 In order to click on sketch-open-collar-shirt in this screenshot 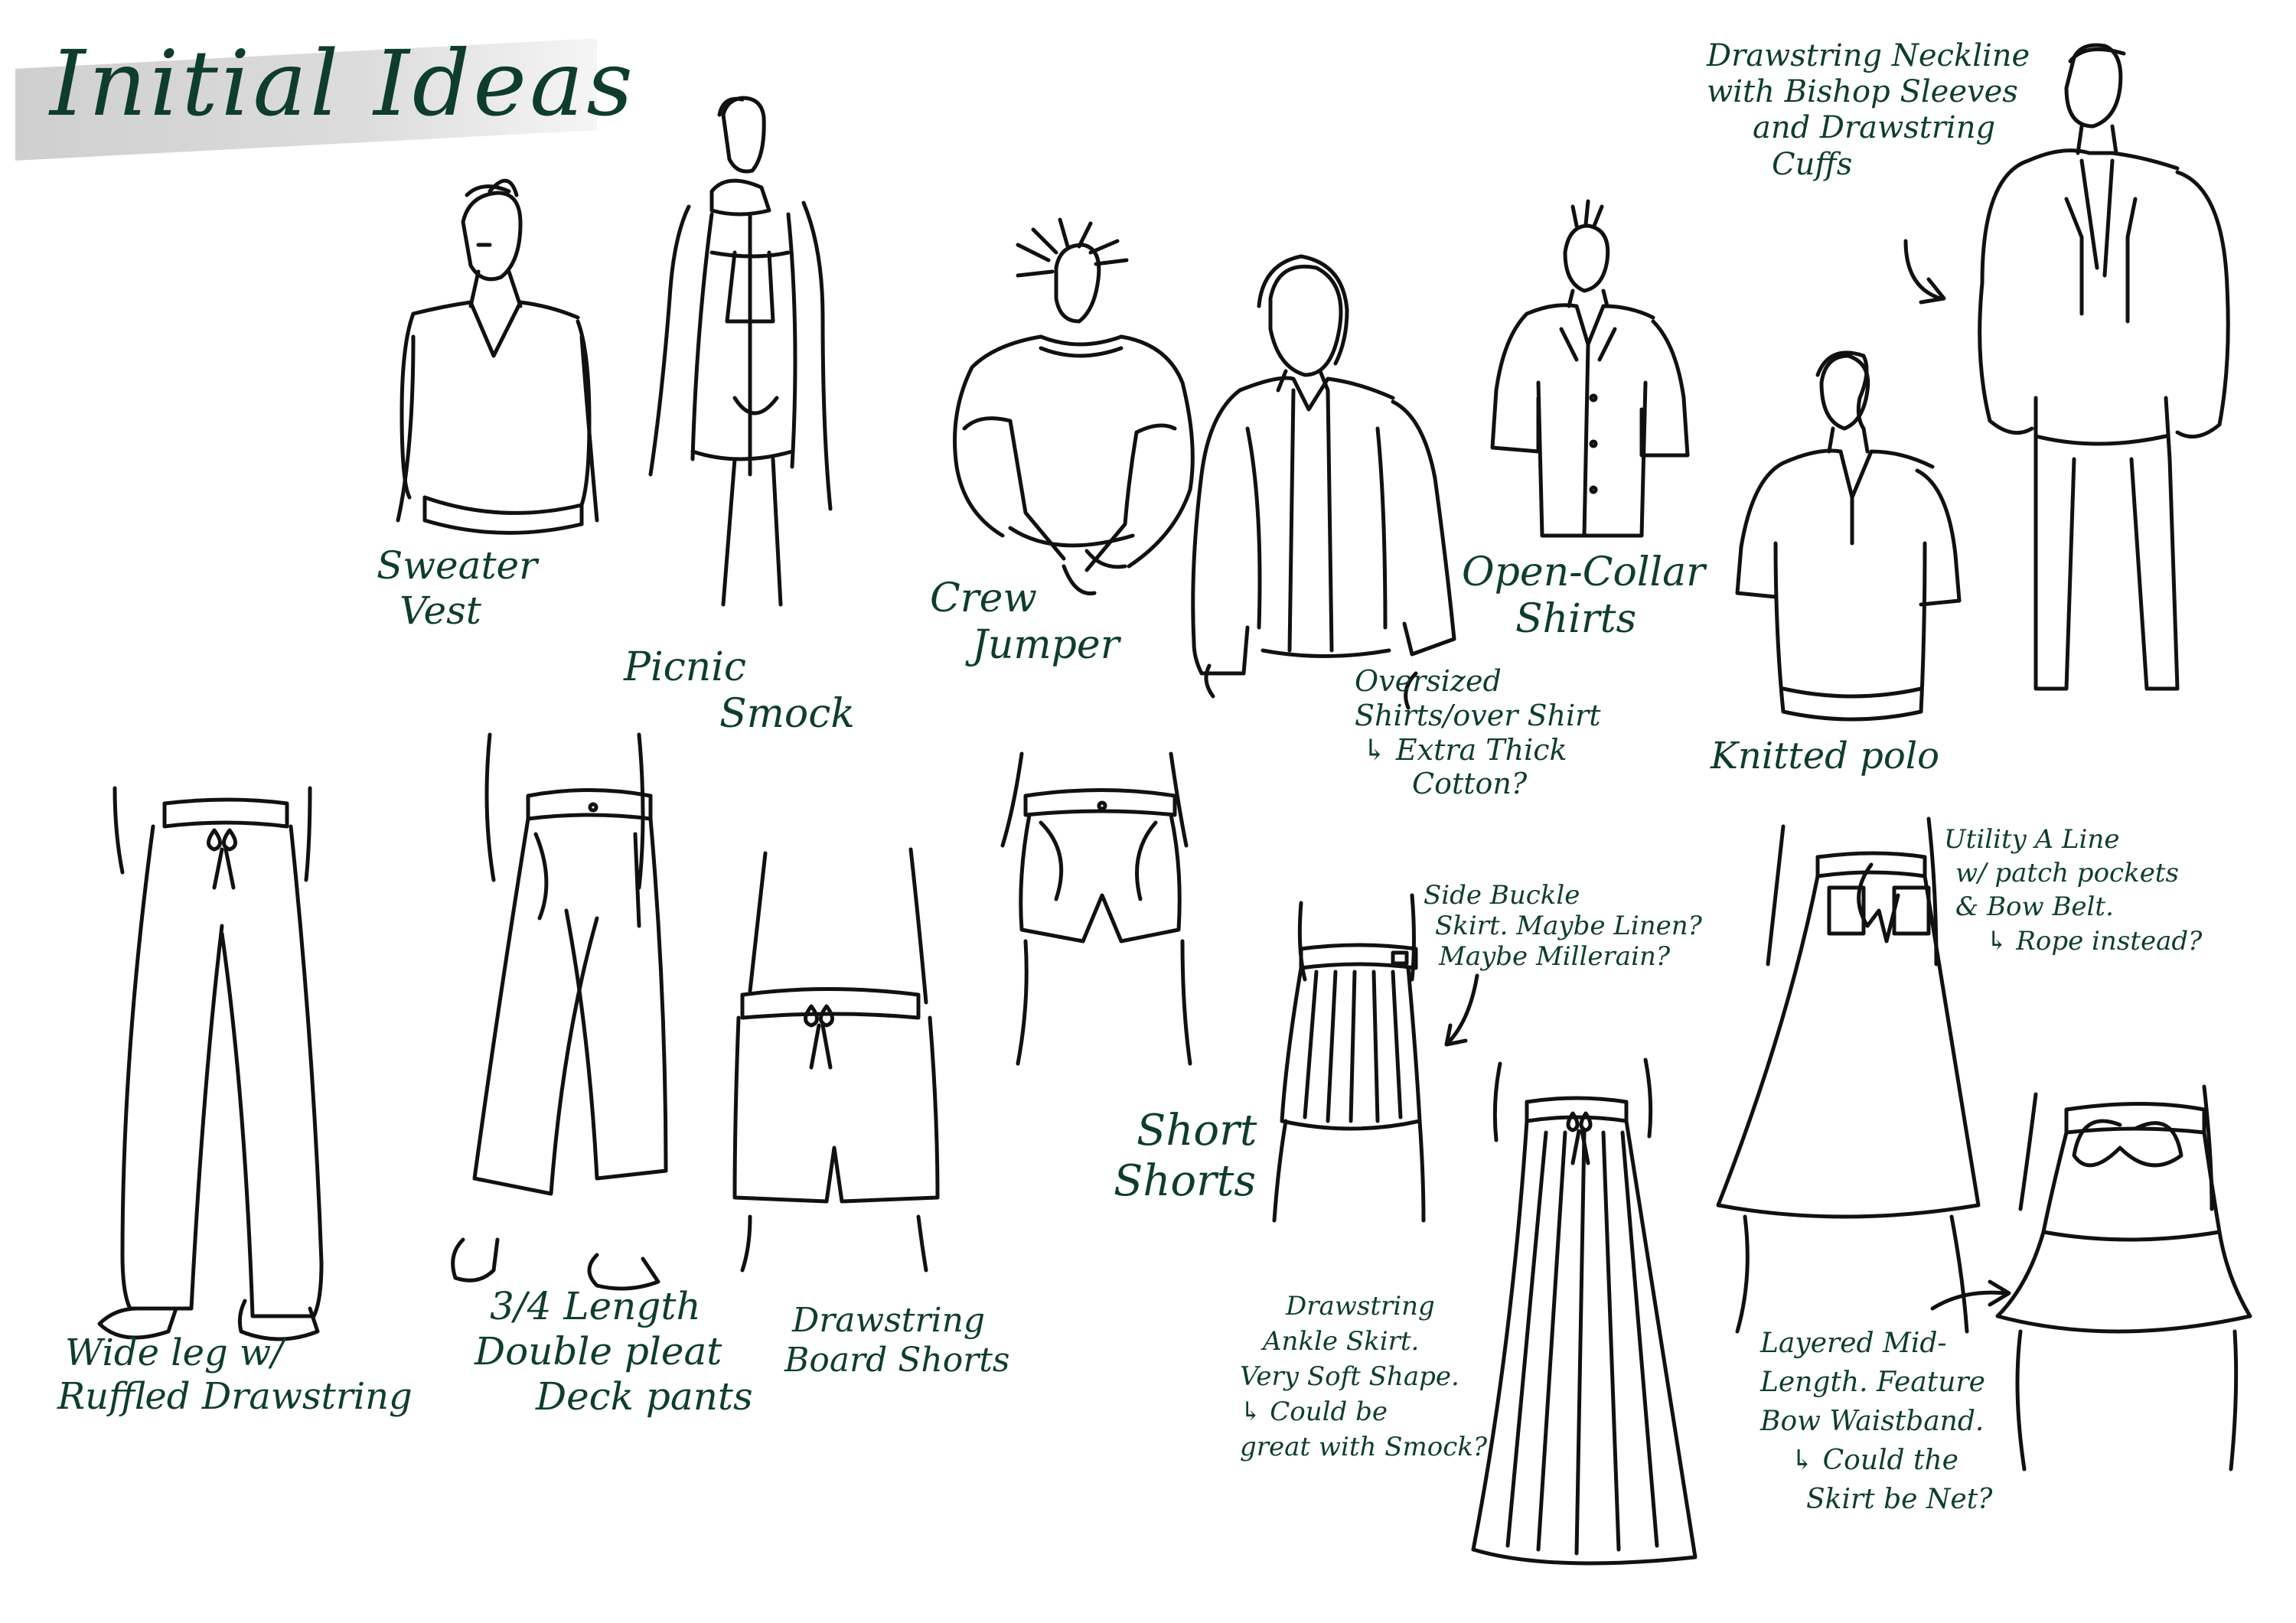, I will do `click(1590, 368)`.